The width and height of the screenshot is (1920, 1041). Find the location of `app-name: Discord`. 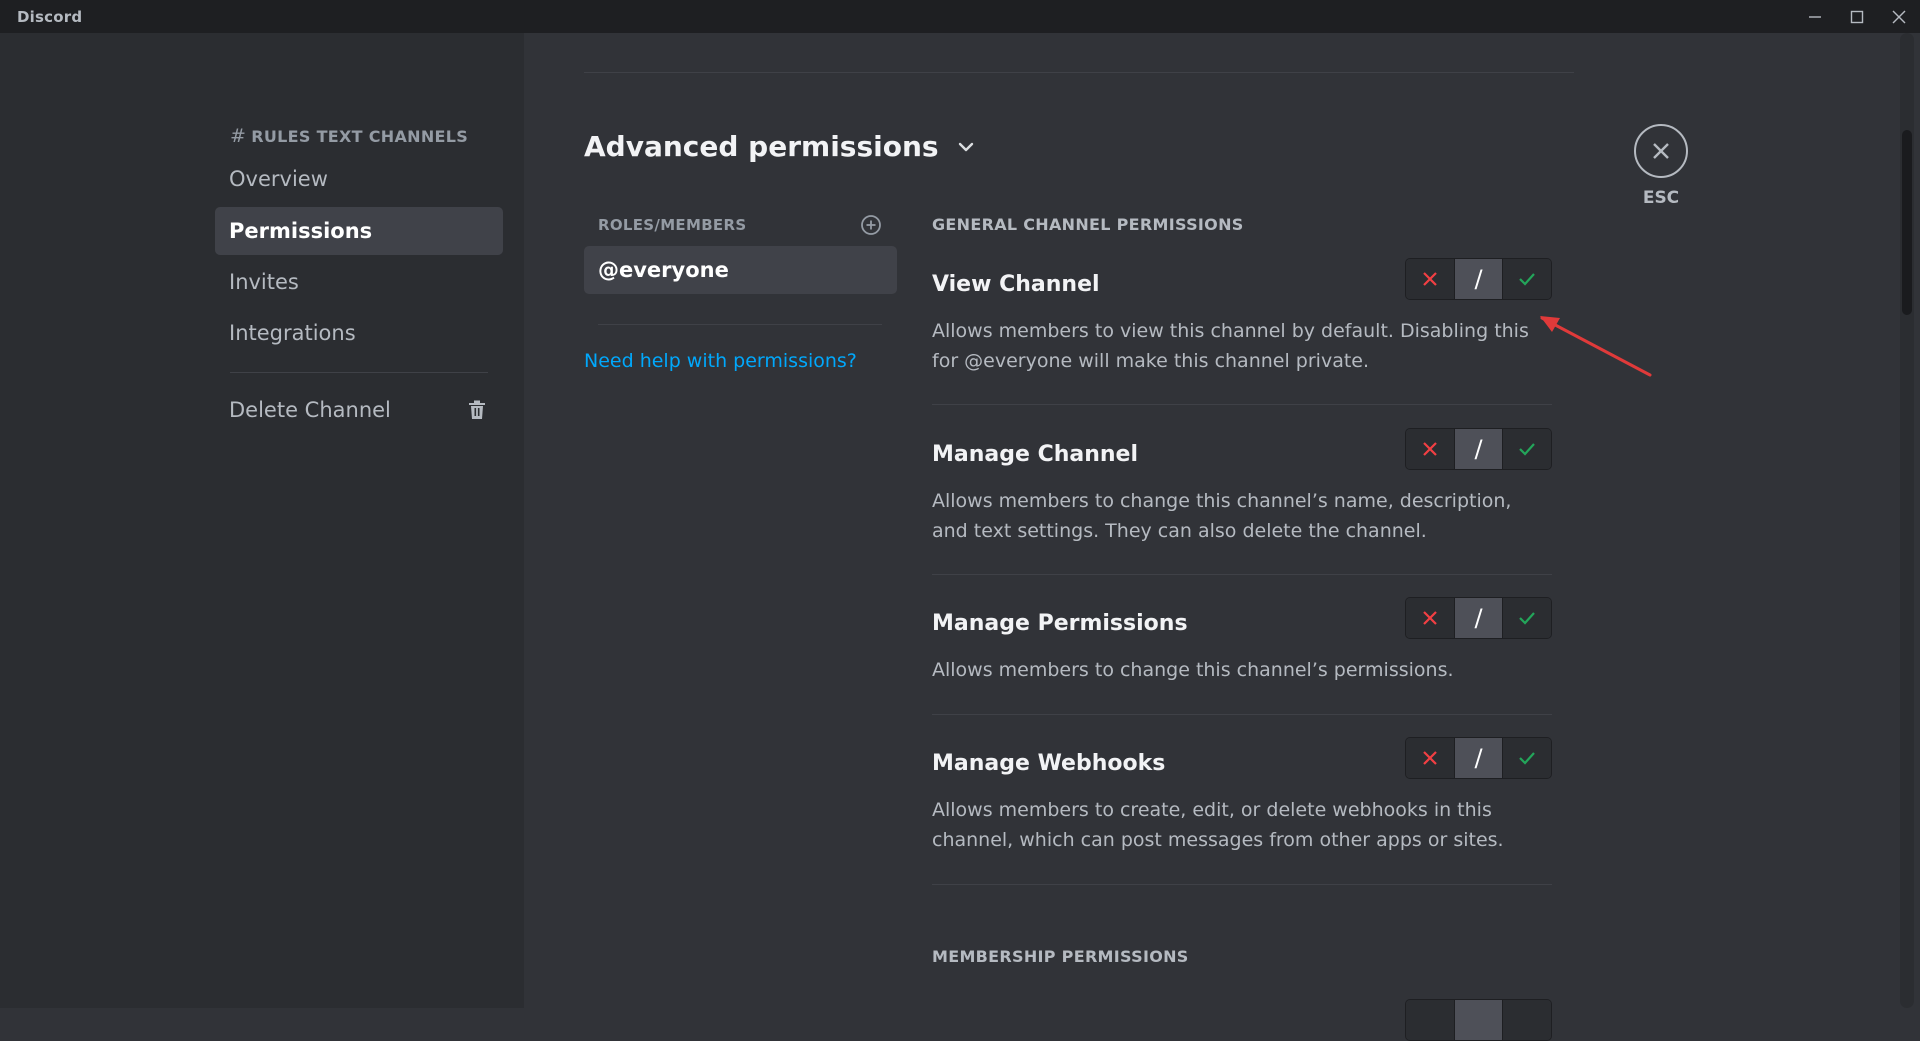

app-name: Discord is located at coordinates (50, 16).